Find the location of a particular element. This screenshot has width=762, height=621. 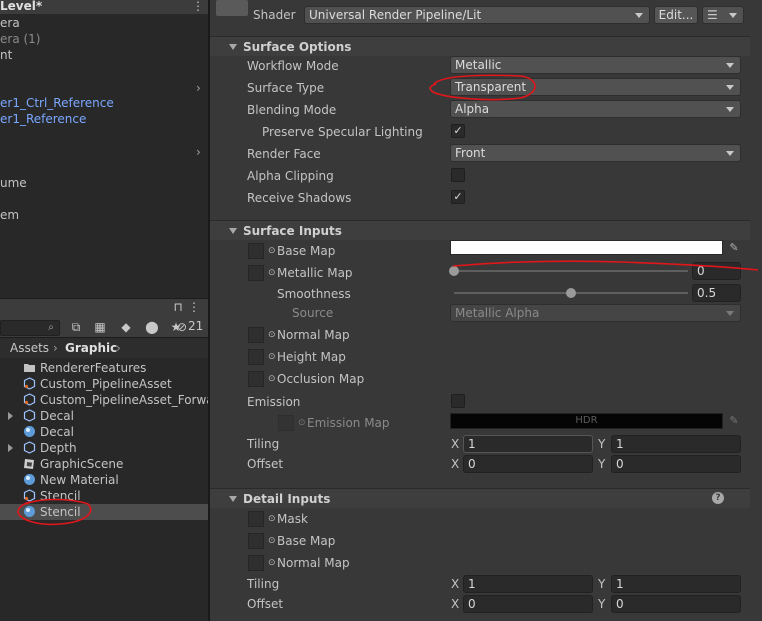

detail-tiling-label: Tiling is located at coordinates (263, 584).